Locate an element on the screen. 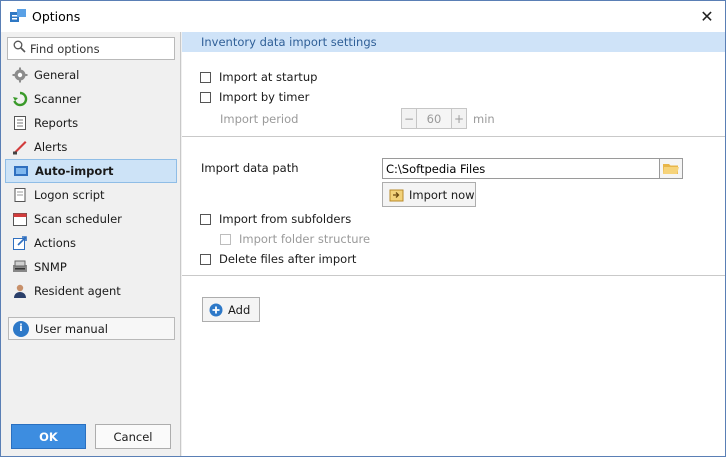 This screenshot has width=726, height=457. import-now-button: Import now is located at coordinates (429, 194).